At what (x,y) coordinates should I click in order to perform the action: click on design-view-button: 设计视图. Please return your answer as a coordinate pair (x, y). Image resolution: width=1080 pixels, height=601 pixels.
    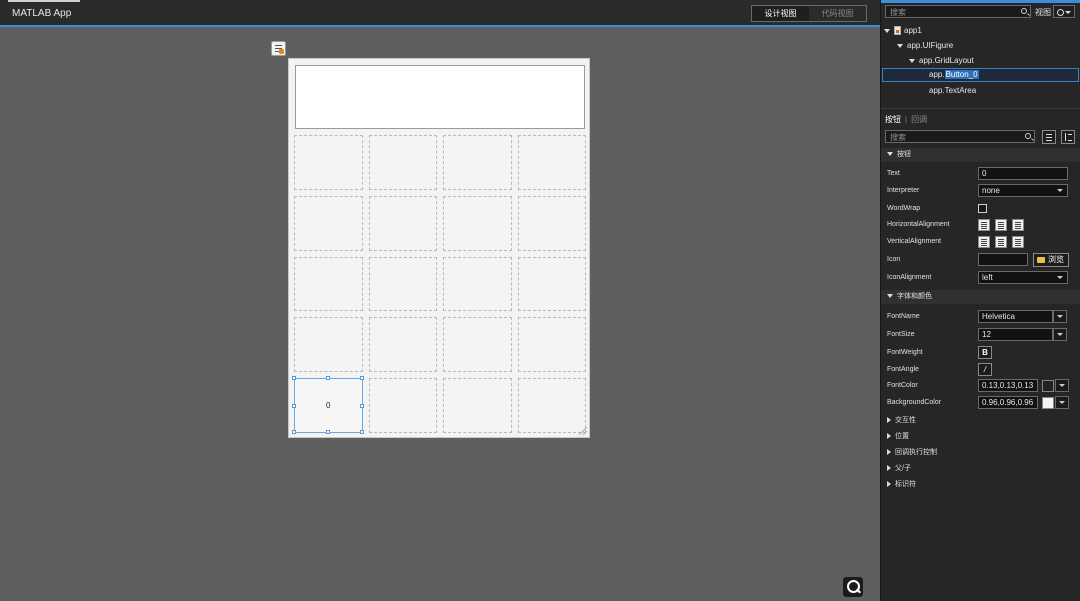
    Looking at the image, I should click on (780, 13).